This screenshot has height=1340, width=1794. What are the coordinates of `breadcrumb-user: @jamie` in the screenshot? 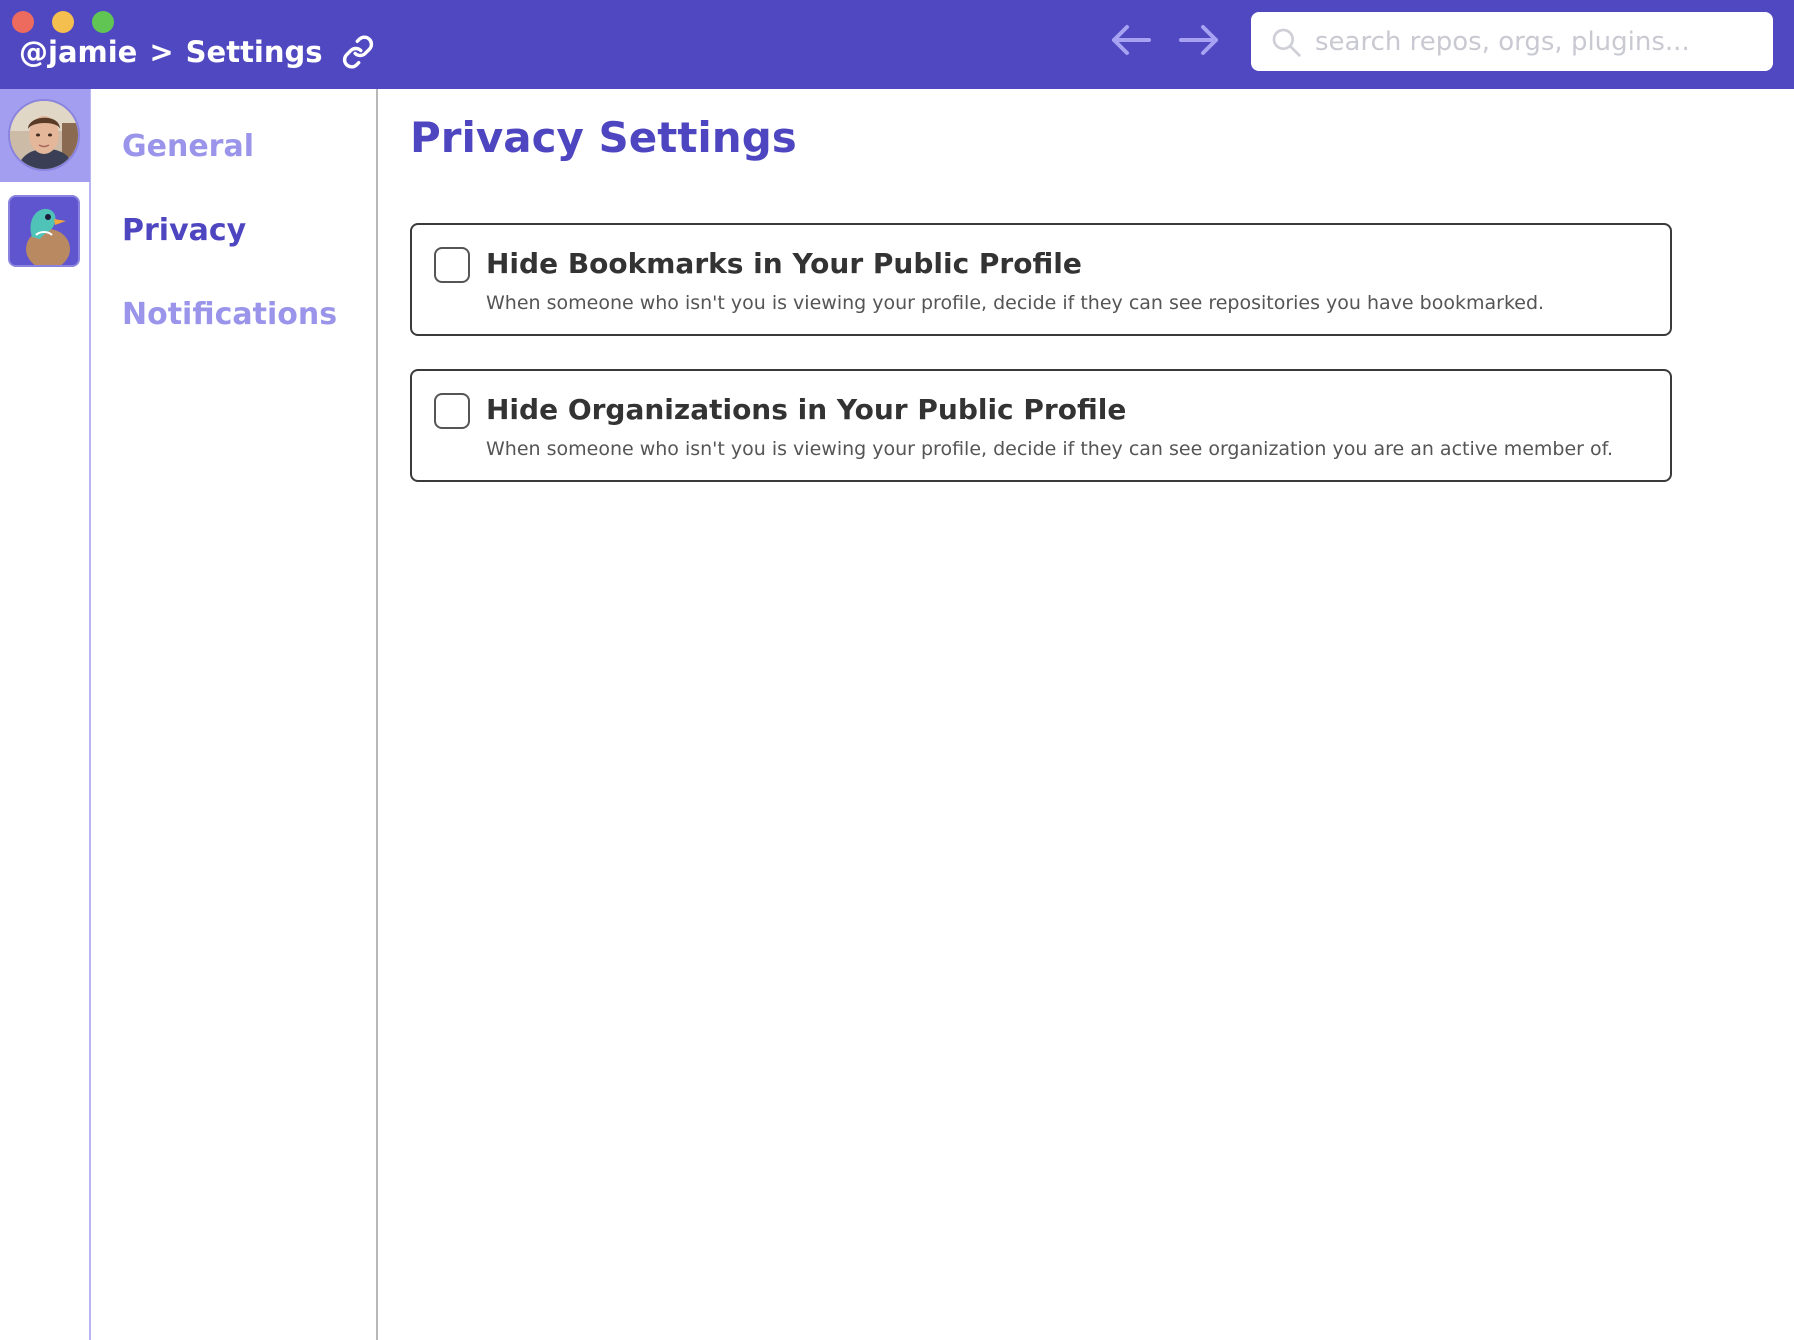 It's located at (78, 52).